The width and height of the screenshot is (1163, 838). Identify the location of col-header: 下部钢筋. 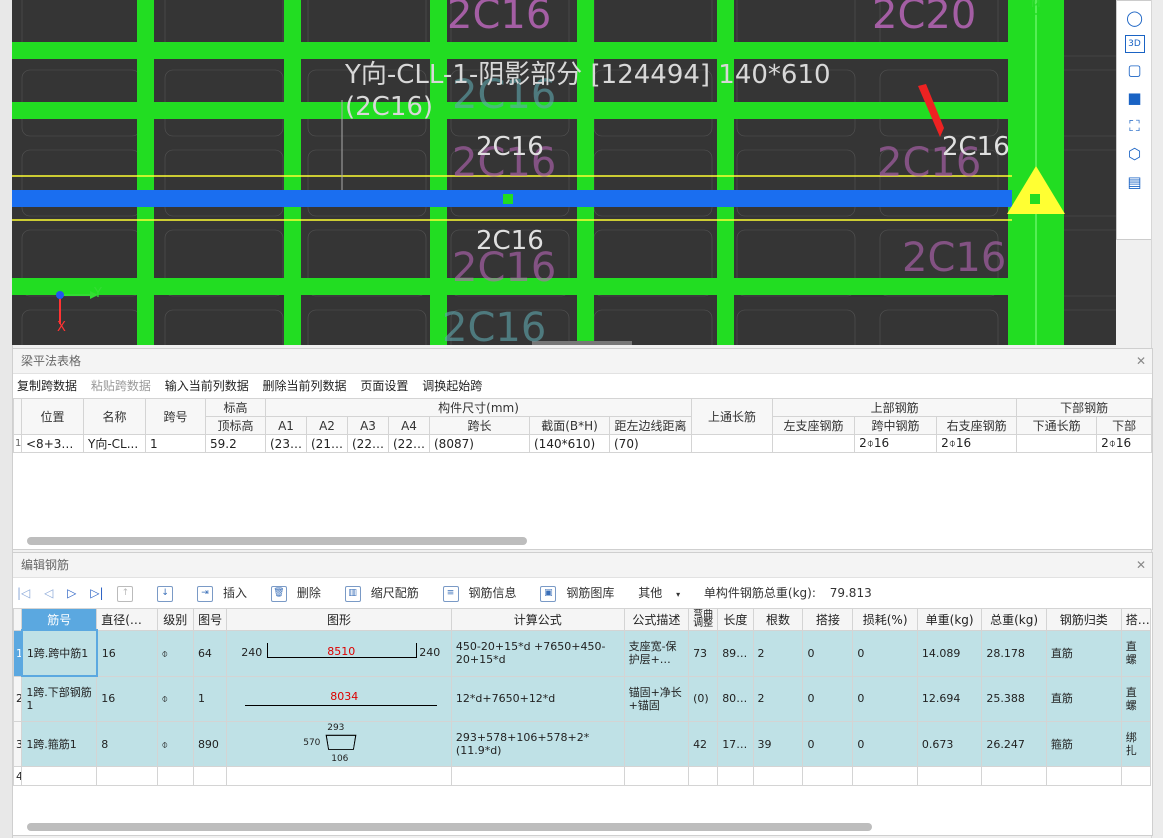
(1084, 407).